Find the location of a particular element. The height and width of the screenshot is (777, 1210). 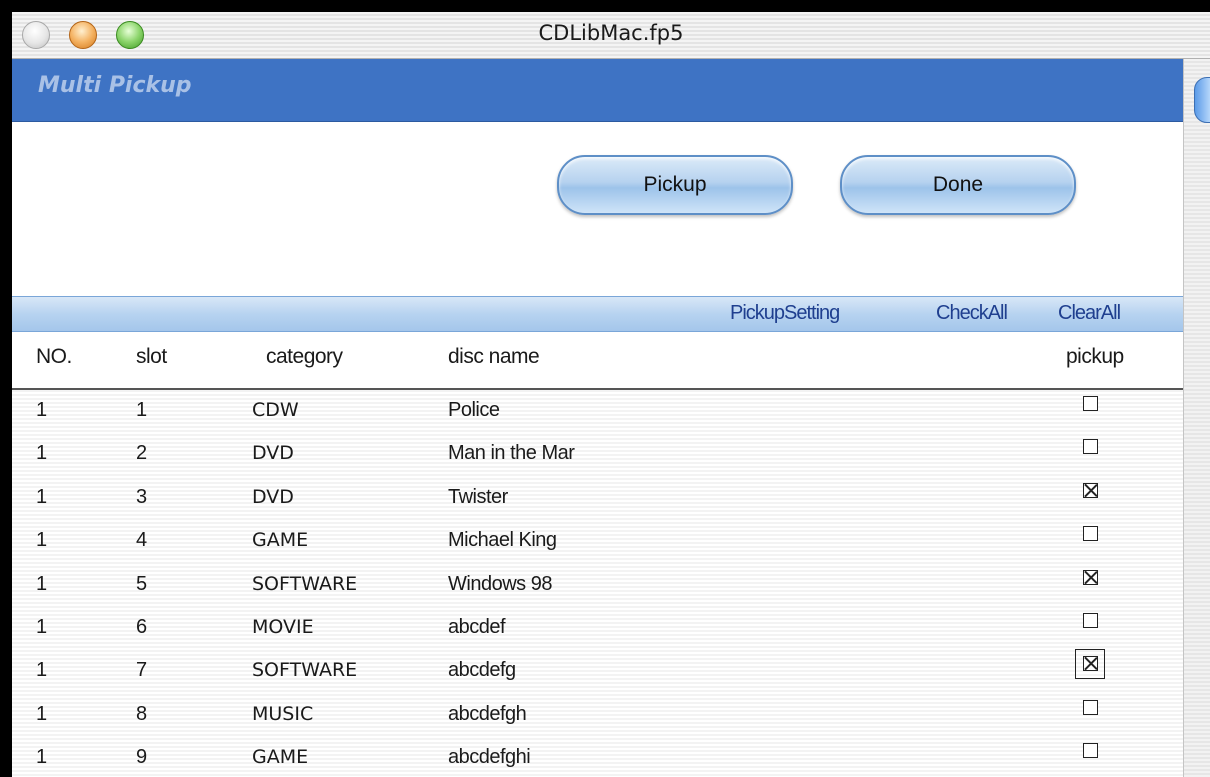

cell-disc-name: Michael King is located at coordinates (502, 540).